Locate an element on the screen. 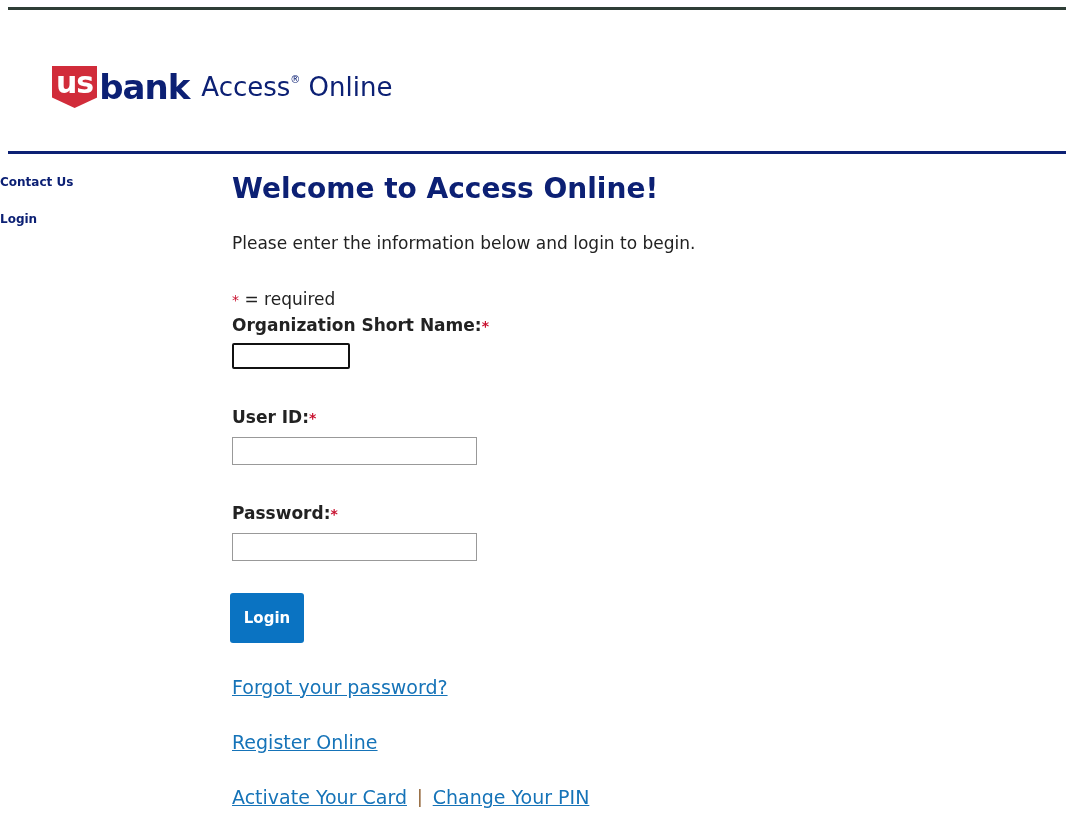 The image size is (1066, 822). sidebar-link: Login is located at coordinates (116, 219).